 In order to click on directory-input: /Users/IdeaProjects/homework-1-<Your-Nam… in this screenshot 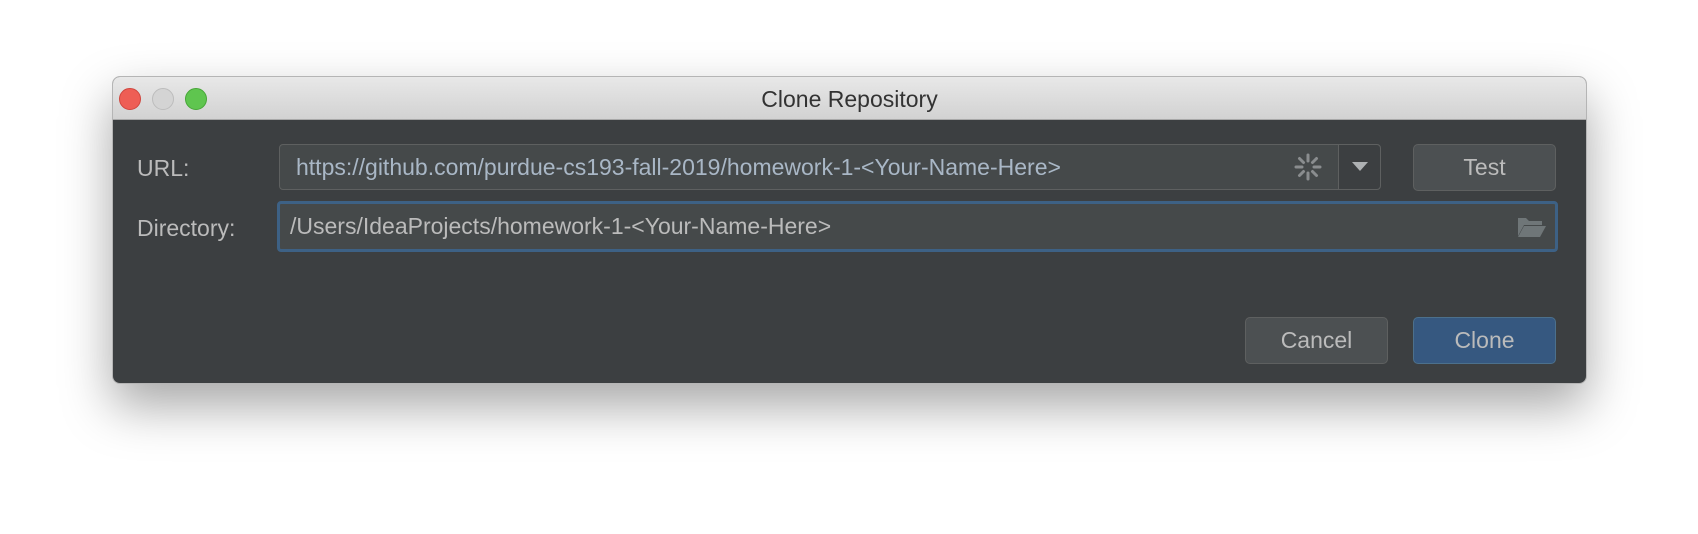, I will do `click(899, 226)`.